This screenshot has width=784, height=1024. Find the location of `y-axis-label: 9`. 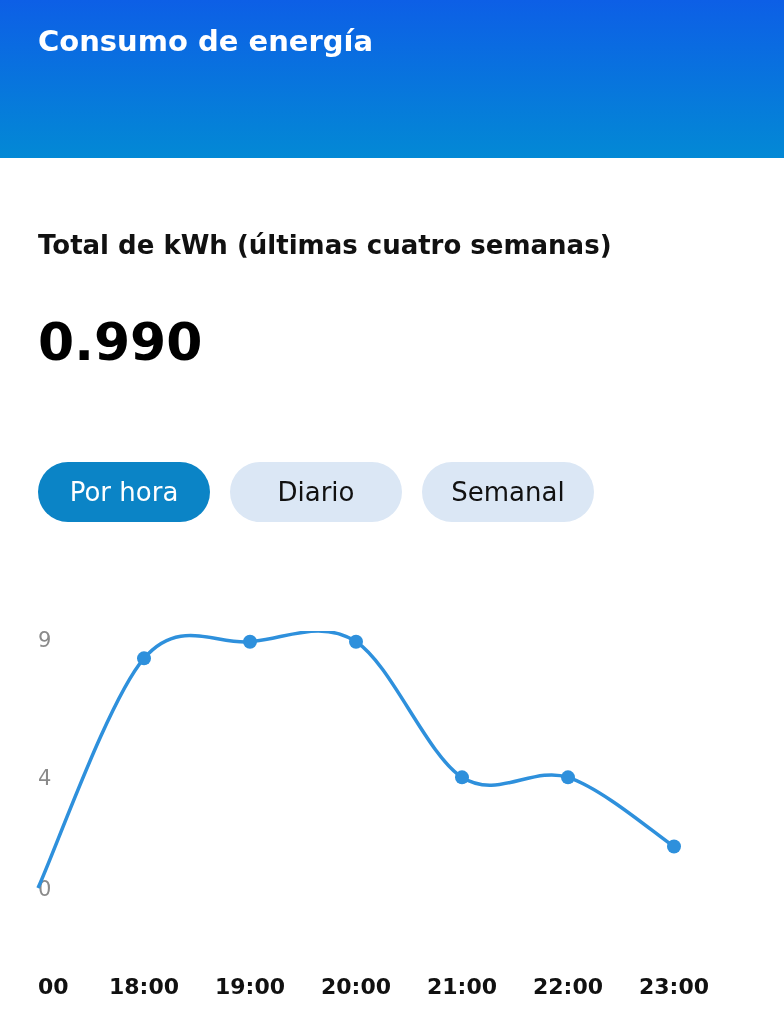

y-axis-label: 9 is located at coordinates (45, 641).